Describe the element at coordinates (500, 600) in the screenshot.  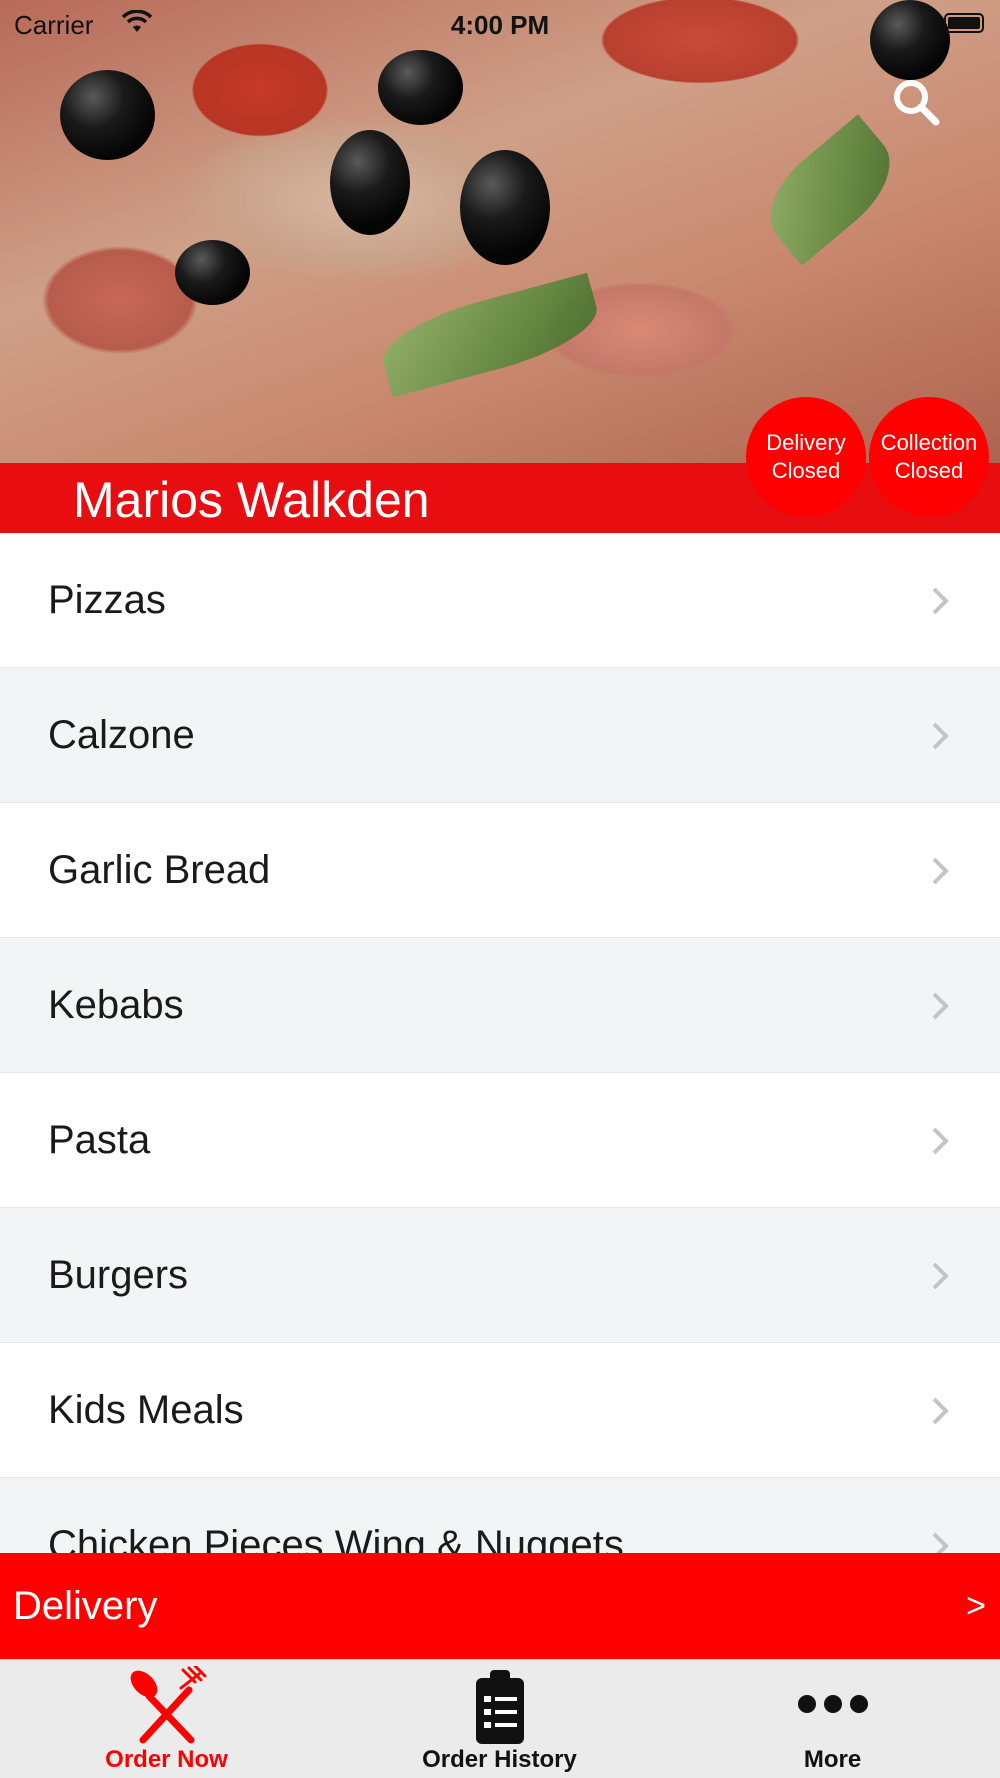
I see `menu-item-pizzas: Pizzas` at that location.